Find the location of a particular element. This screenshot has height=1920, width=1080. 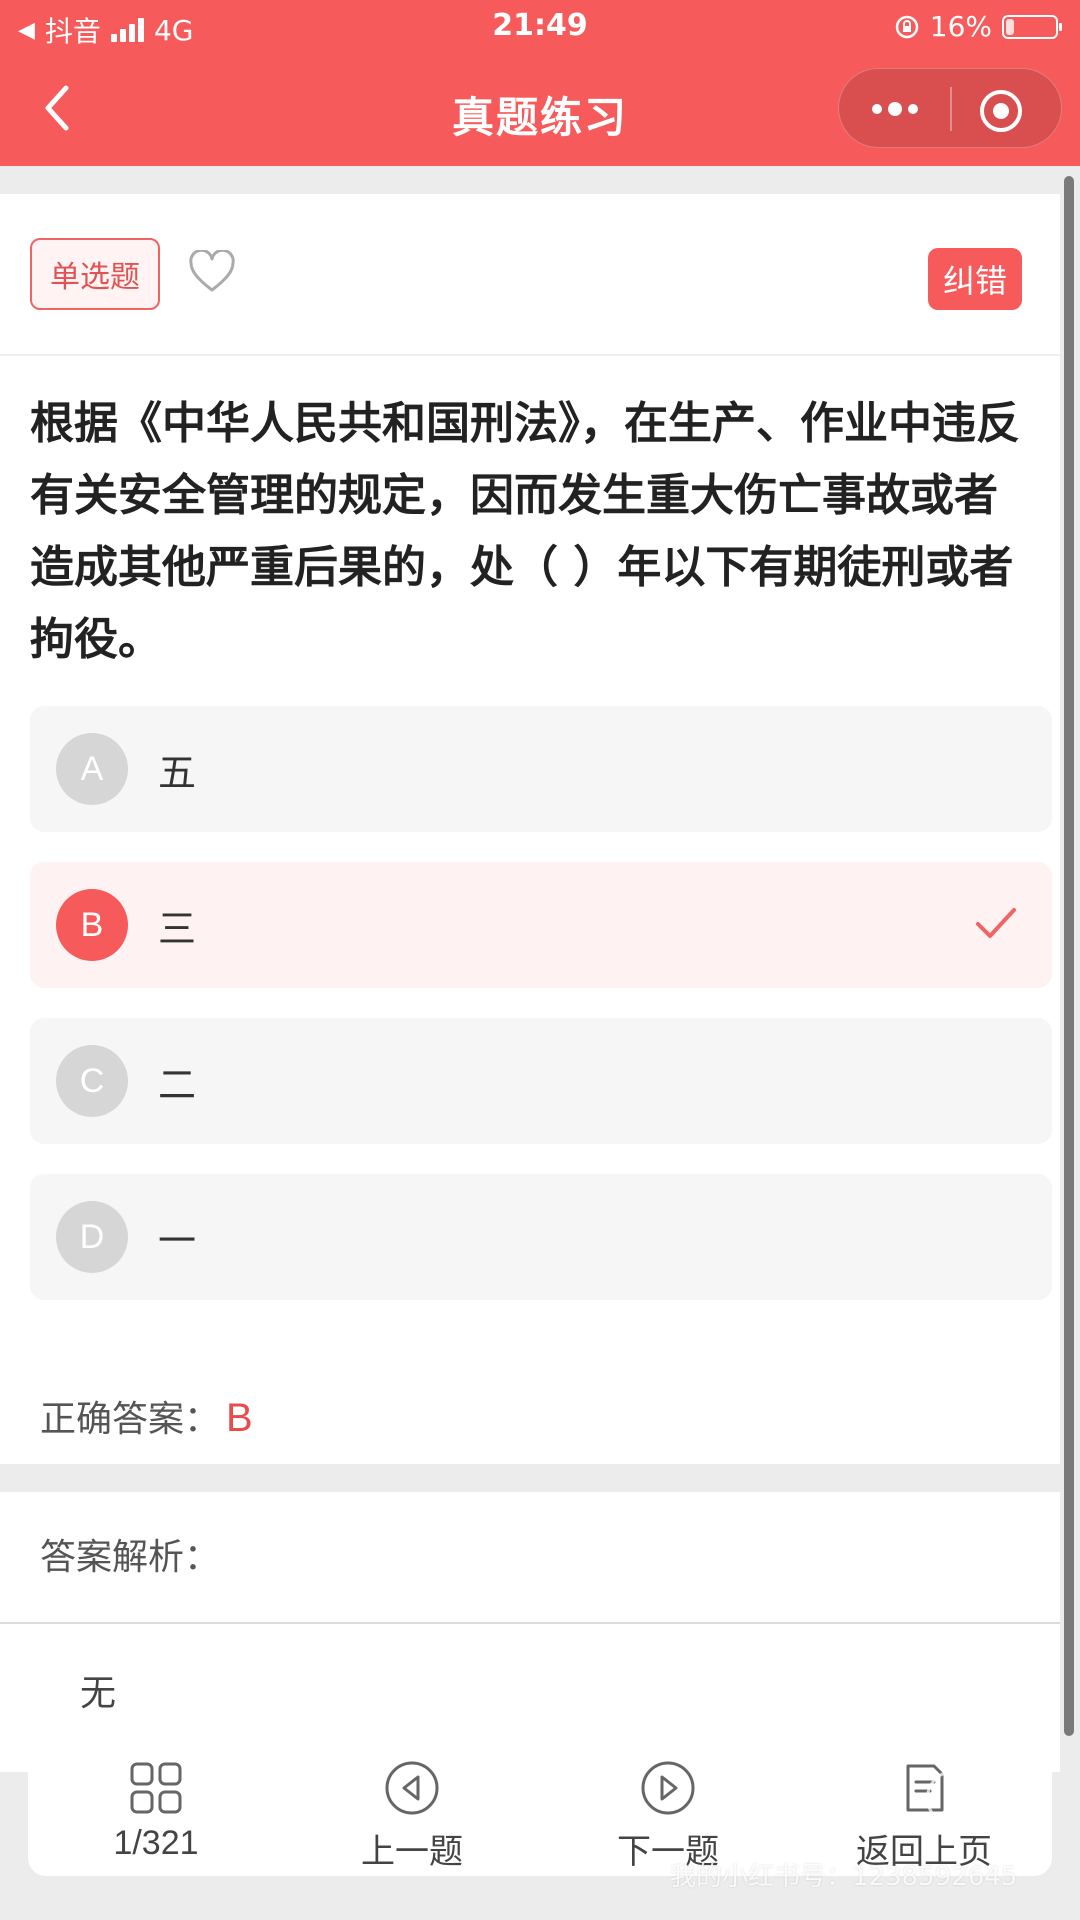

close-target-icon is located at coordinates (1001, 111).